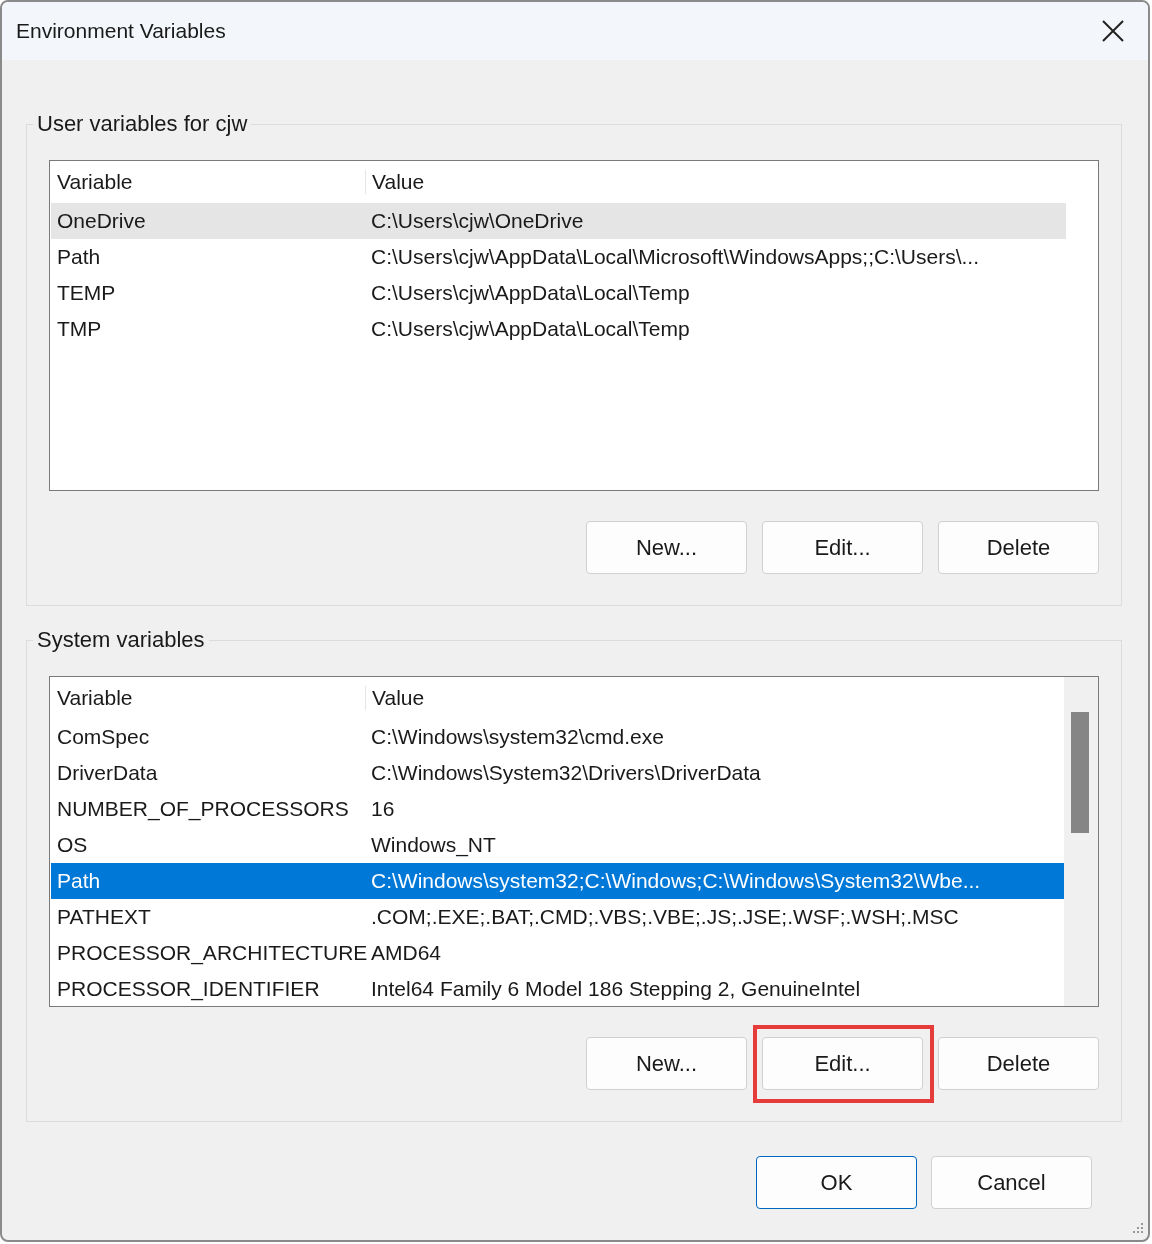 This screenshot has height=1244, width=1152. I want to click on table-row: OS Windows_NT, so click(558, 845).